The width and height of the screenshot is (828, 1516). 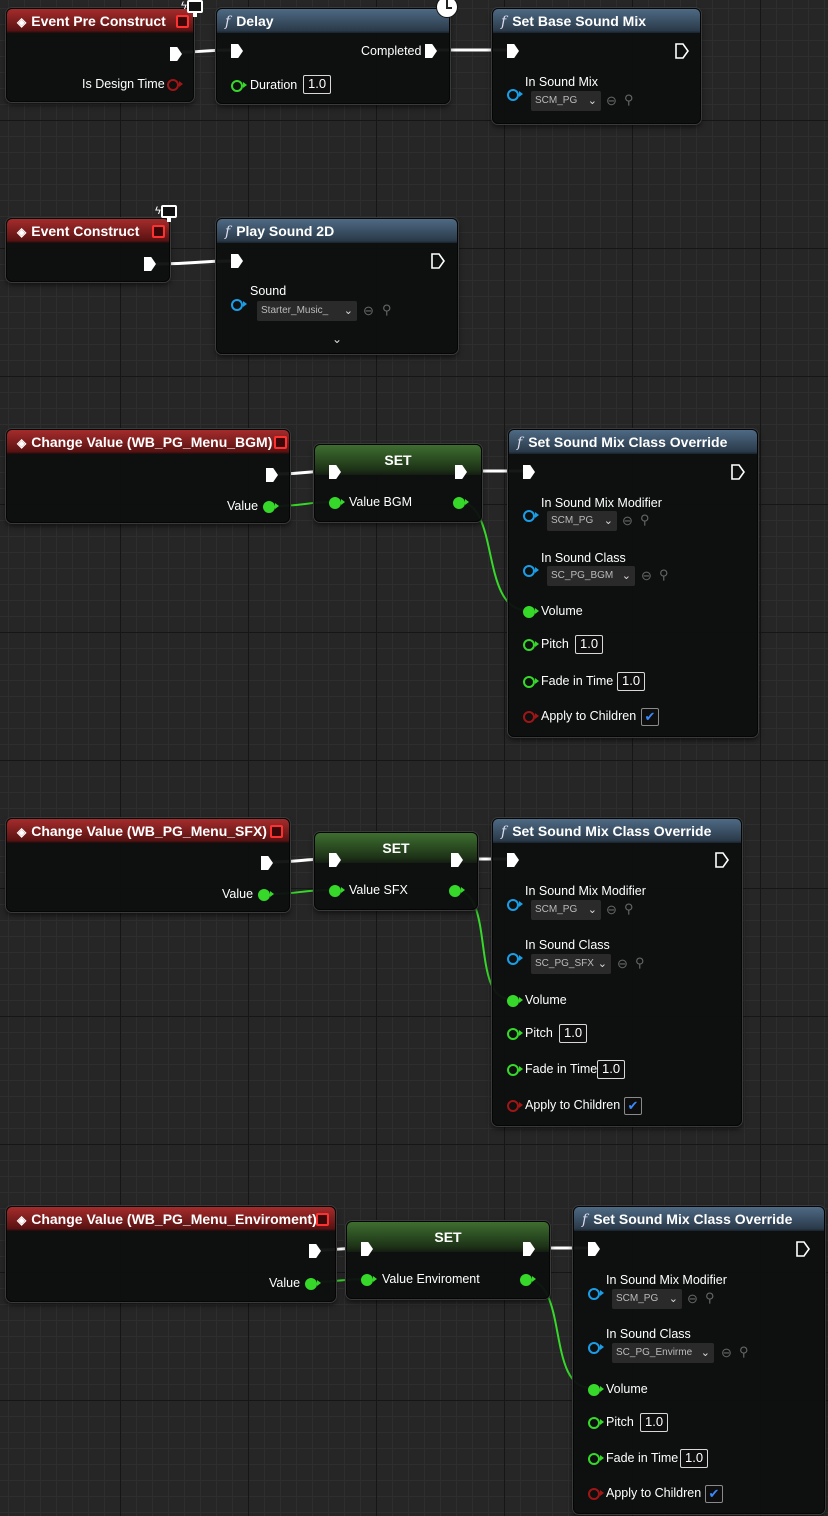 What do you see at coordinates (307, 311) in the screenshot?
I see `sound-select: Starter_Music_ ⌄` at bounding box center [307, 311].